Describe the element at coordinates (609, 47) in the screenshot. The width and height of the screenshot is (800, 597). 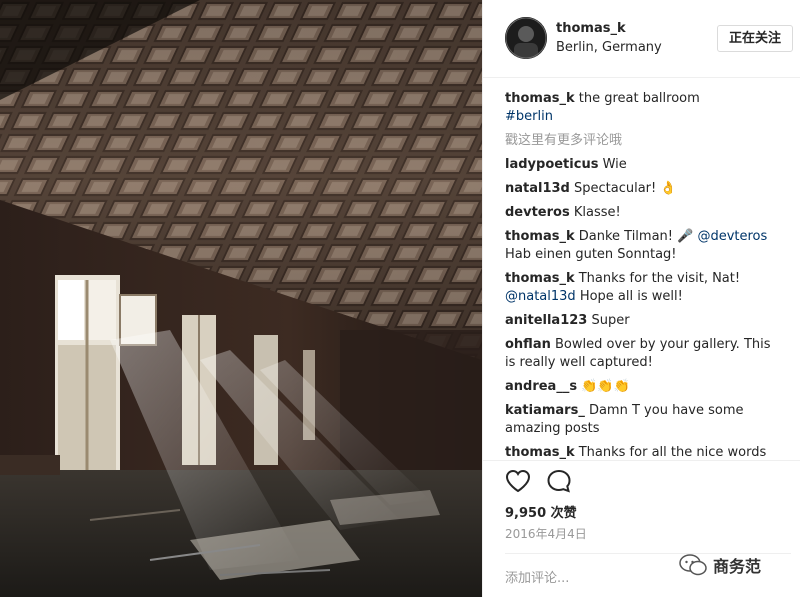
I see `post-location: Berlin, Germany` at that location.